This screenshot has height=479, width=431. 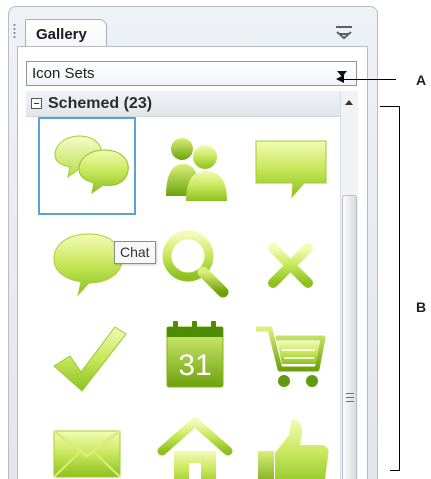 What do you see at coordinates (196, 169) in the screenshot?
I see `users-icon` at bounding box center [196, 169].